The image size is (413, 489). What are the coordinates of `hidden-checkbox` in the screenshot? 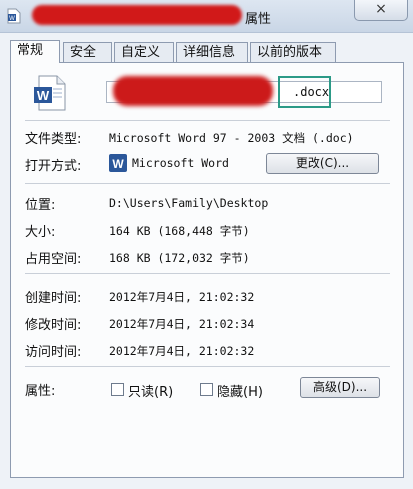 It's located at (206, 389).